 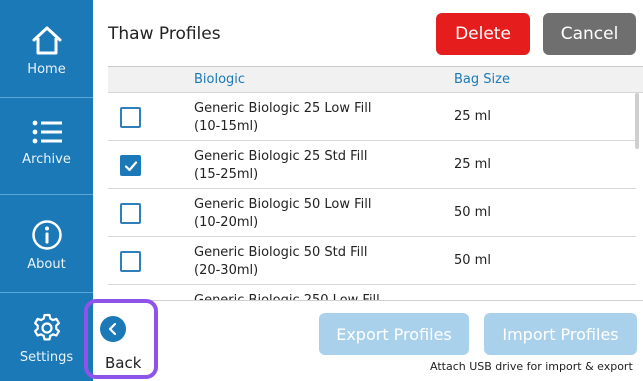 What do you see at coordinates (46, 69) in the screenshot?
I see `sidebar-item-label: Home` at bounding box center [46, 69].